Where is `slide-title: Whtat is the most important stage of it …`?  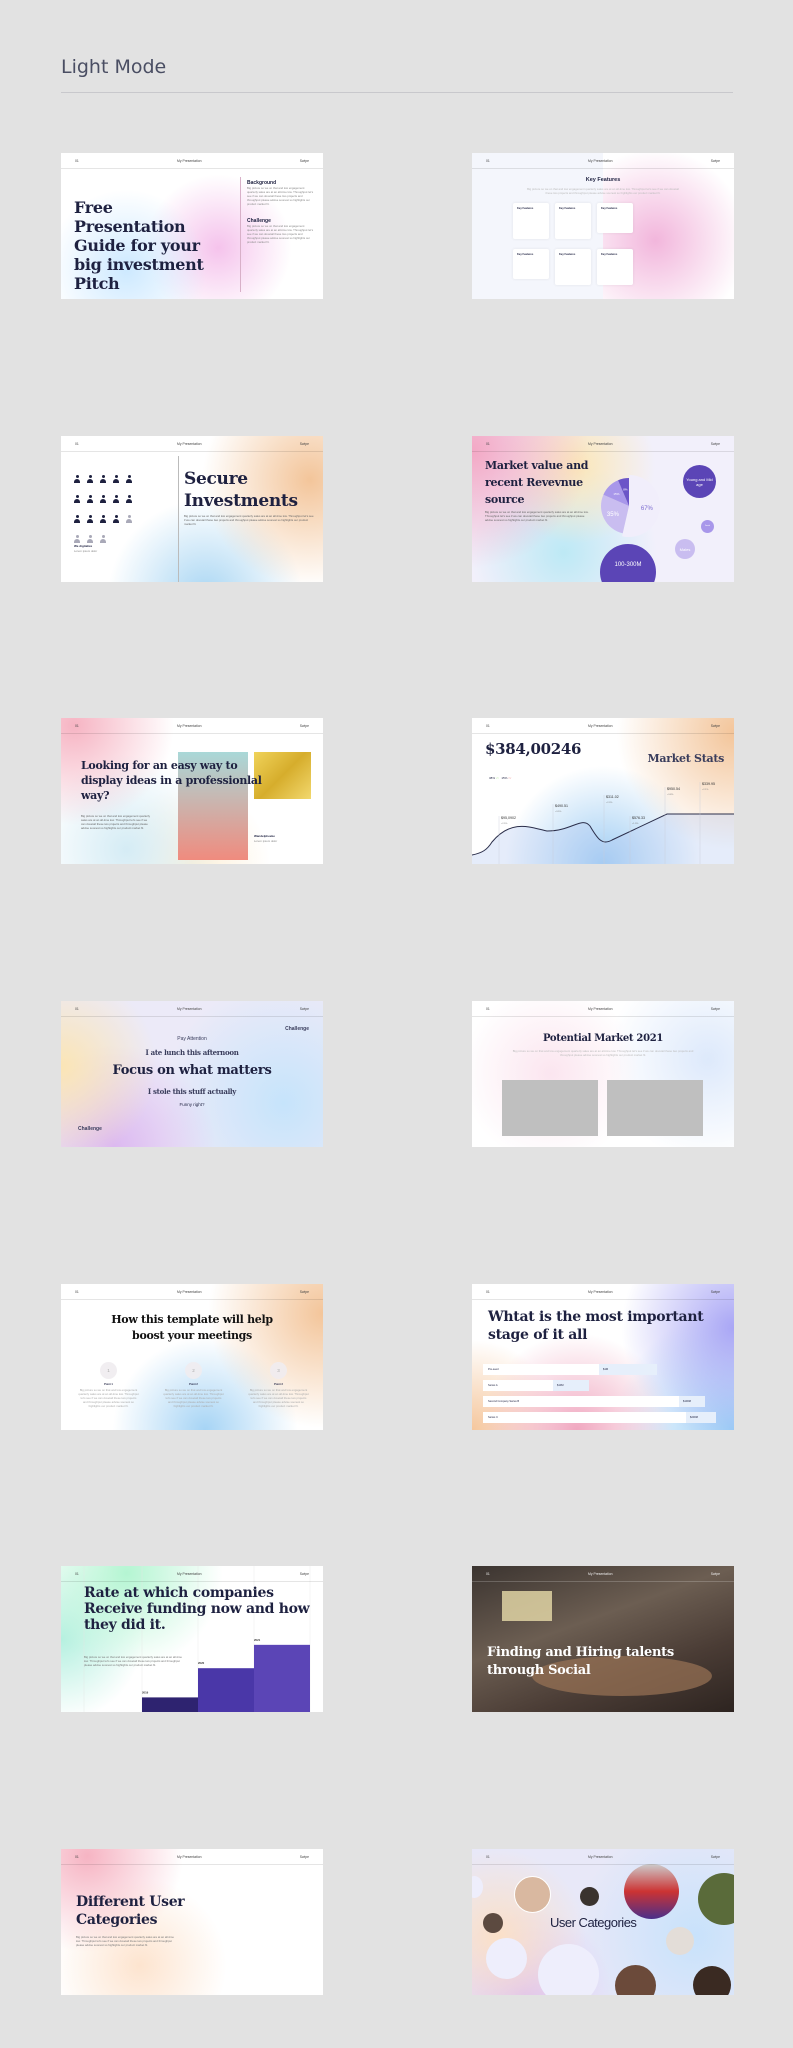 slide-title: Whtat is the most important stage of it … is located at coordinates (596, 1326).